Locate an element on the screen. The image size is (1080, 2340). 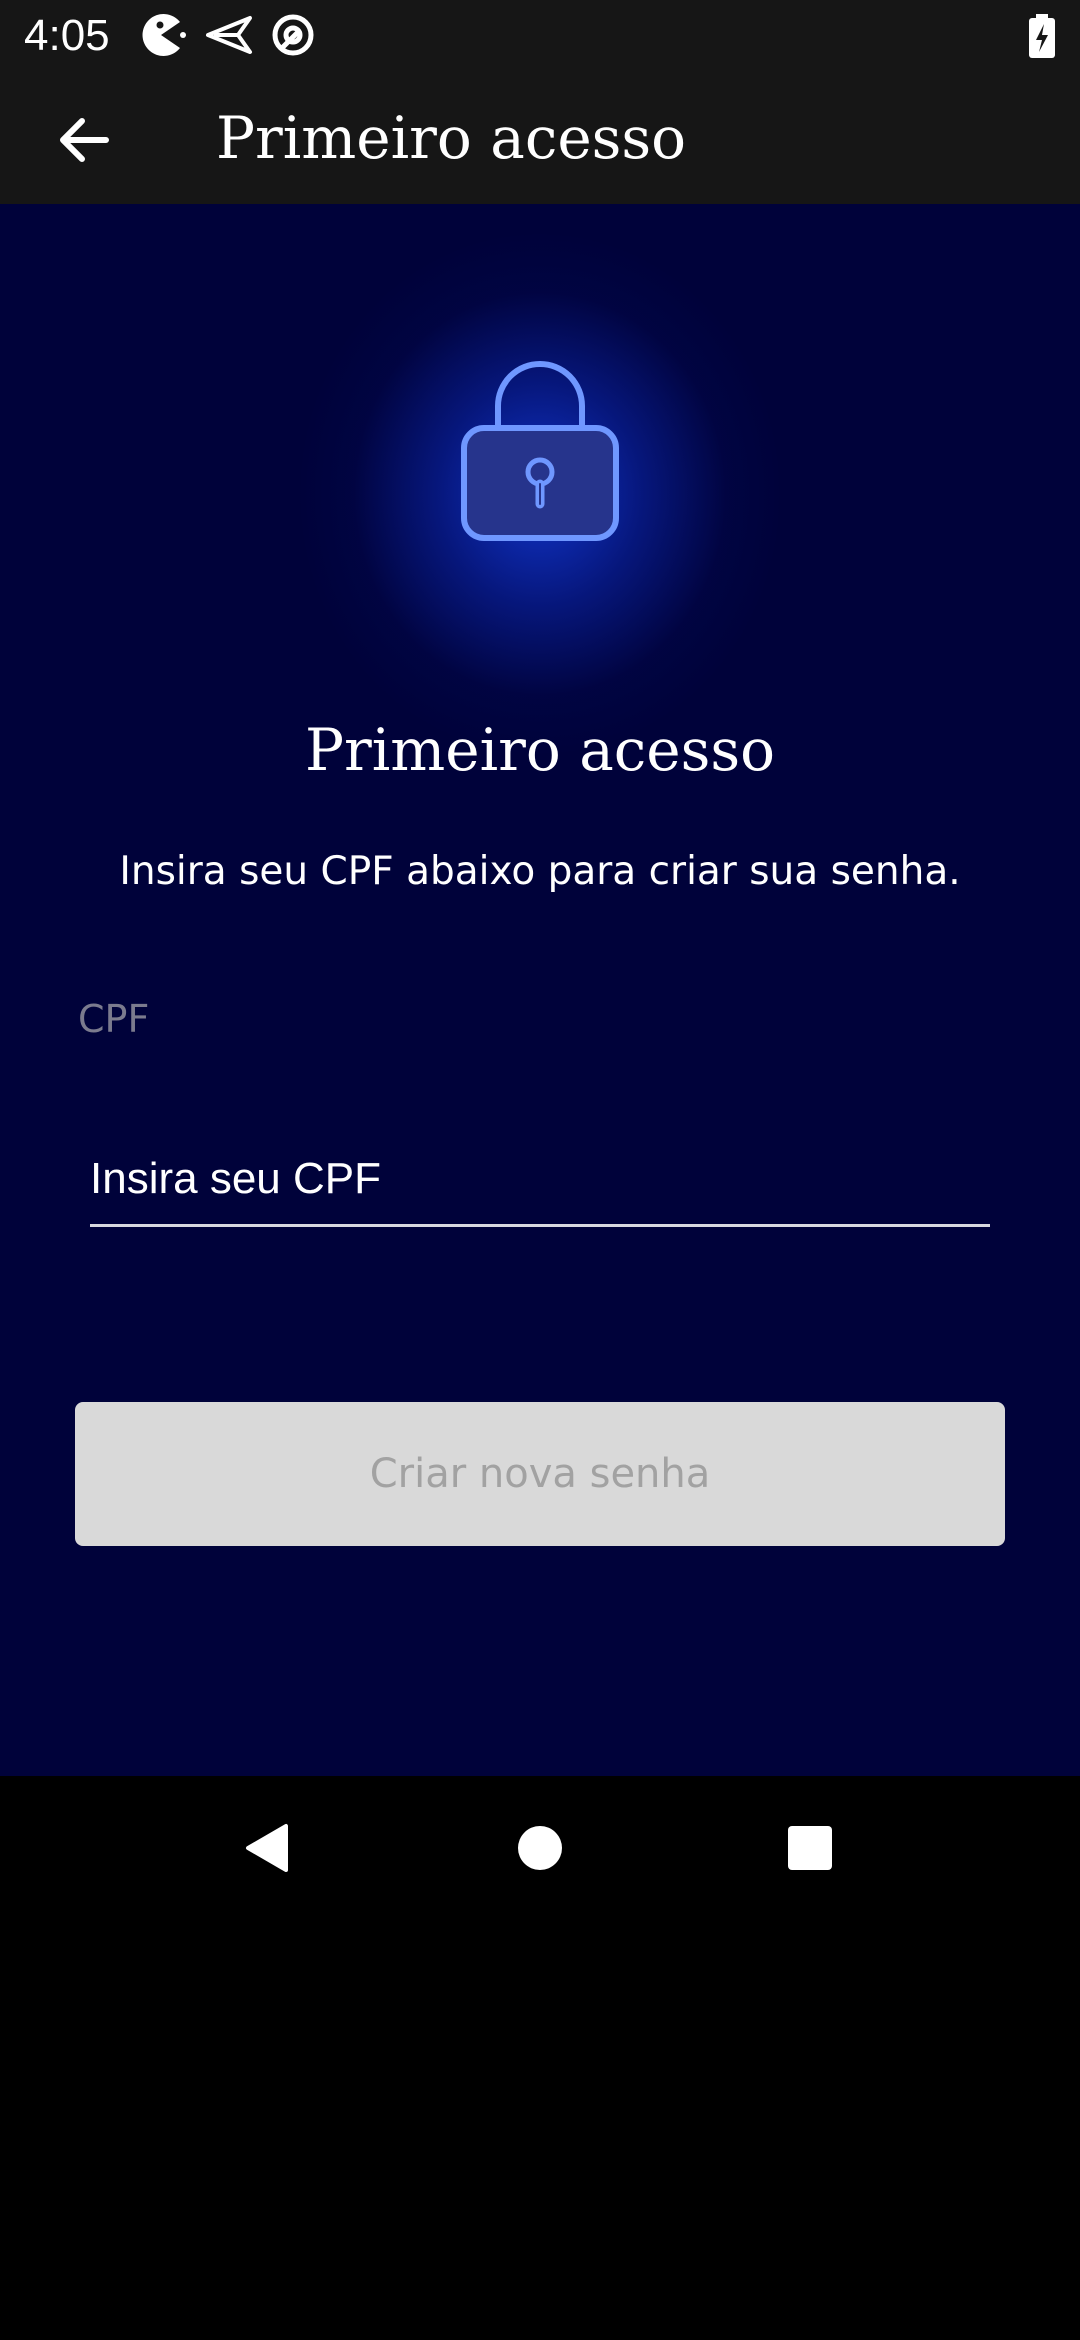
nav-back-button is located at coordinates (268, 1848).